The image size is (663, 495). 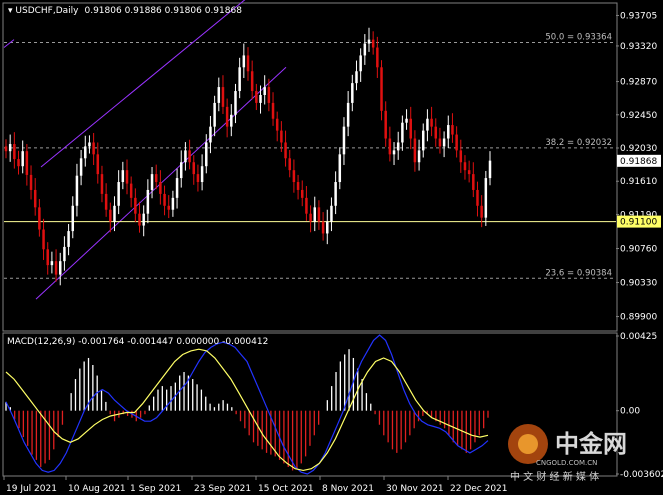 What do you see at coordinates (554, 476) in the screenshot?
I see `watermark-slogan: 中 文 财 经 新 媒 体` at bounding box center [554, 476].